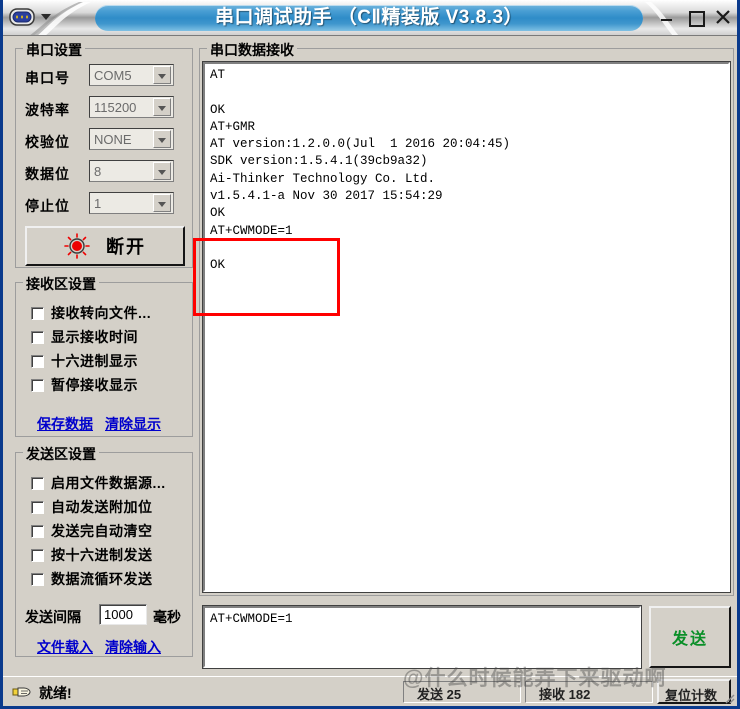  I want to click on resize-grip, so click(728, 697).